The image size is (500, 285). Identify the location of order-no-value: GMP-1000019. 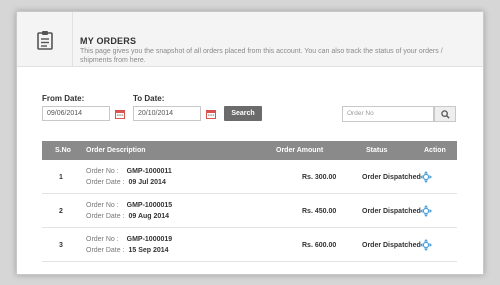
(150, 239).